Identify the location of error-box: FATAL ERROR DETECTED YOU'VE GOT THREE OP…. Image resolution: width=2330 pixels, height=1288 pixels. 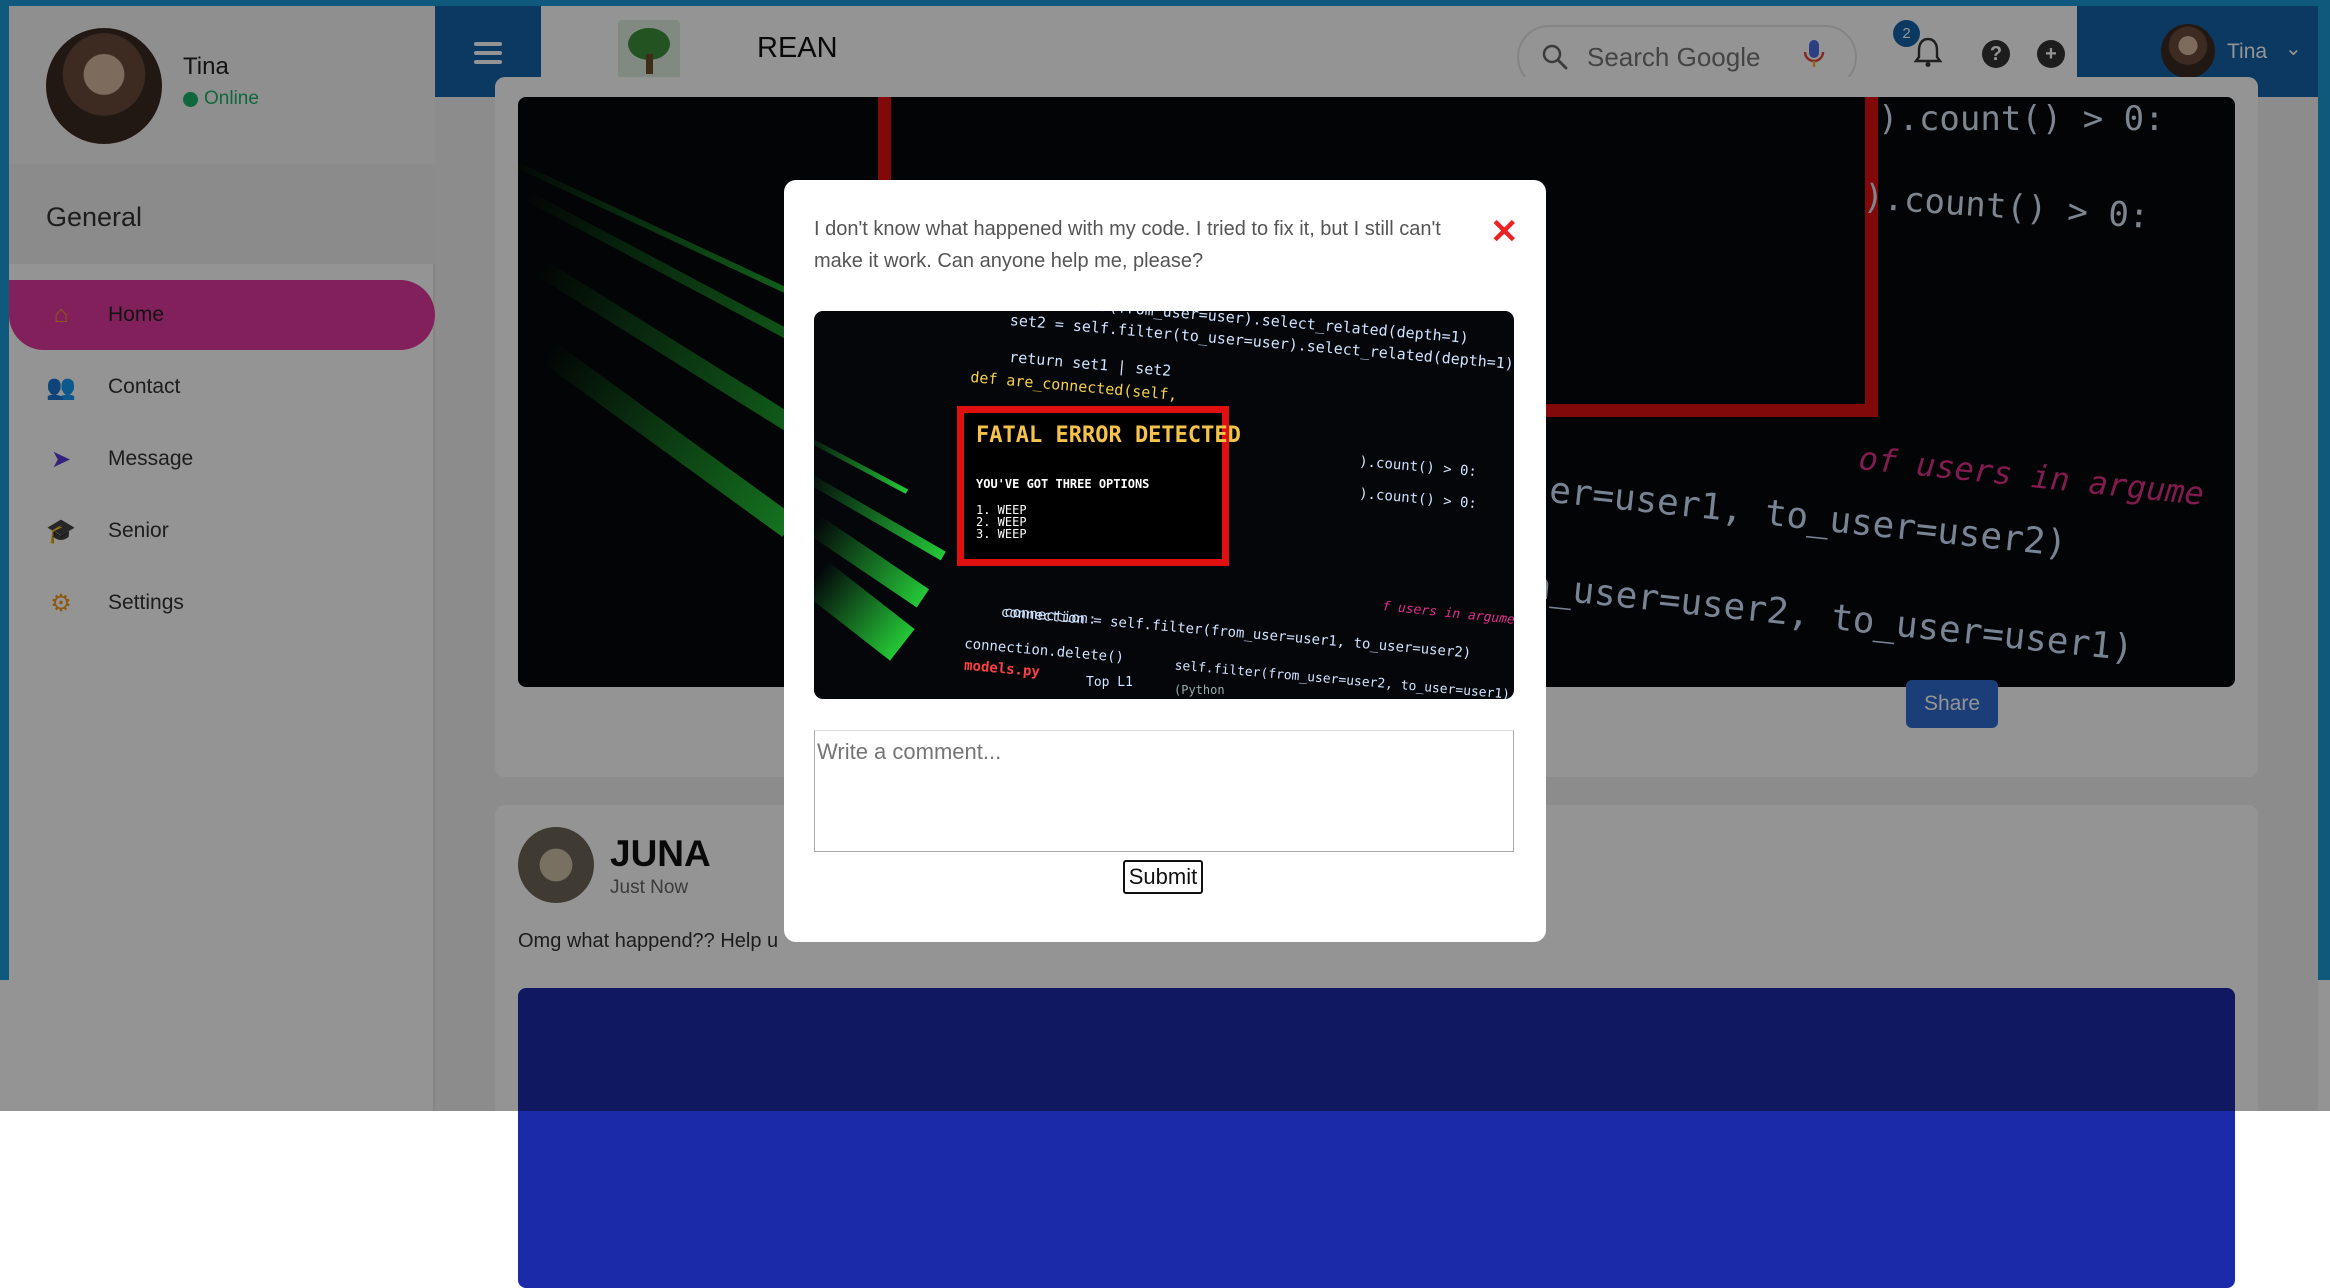
(1099, 486).